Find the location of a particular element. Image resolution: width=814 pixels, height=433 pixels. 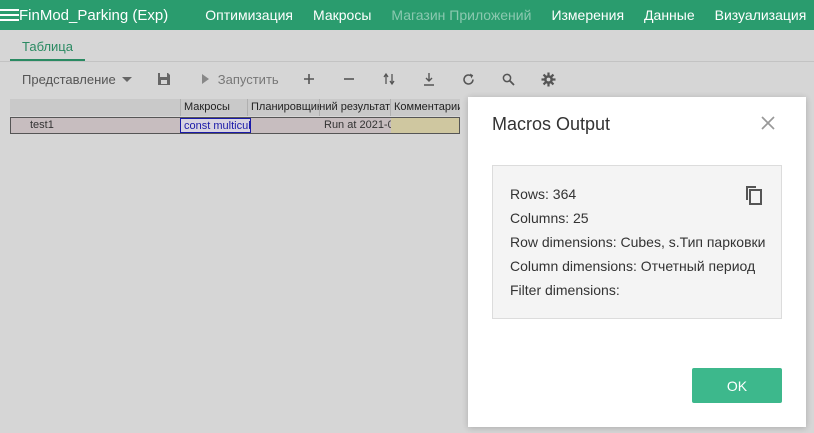

add-button is located at coordinates (309, 79).